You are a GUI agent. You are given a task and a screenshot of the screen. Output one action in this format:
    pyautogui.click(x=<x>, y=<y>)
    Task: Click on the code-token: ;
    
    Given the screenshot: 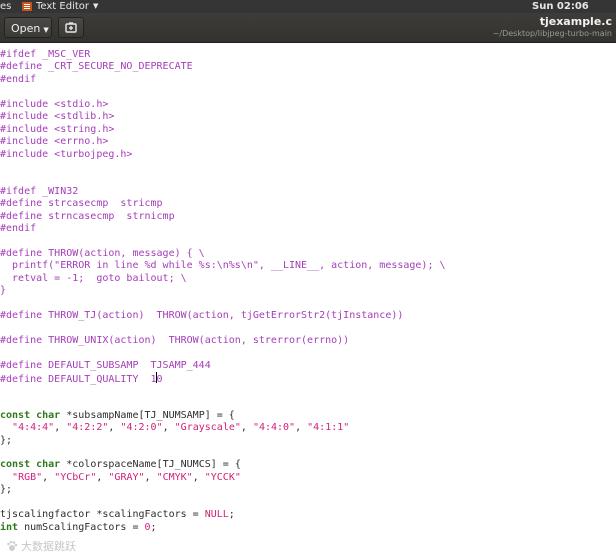 What is the action you would take?
    pyautogui.click(x=231, y=515)
    